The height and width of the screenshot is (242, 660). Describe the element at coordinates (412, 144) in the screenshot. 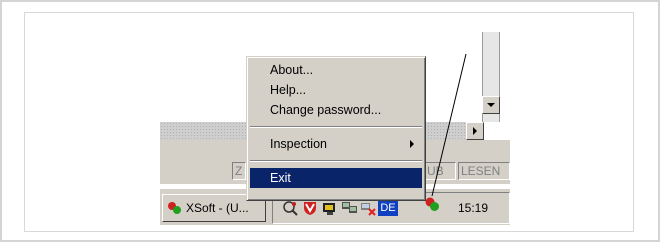

I see `submenu-arrow-icon` at that location.